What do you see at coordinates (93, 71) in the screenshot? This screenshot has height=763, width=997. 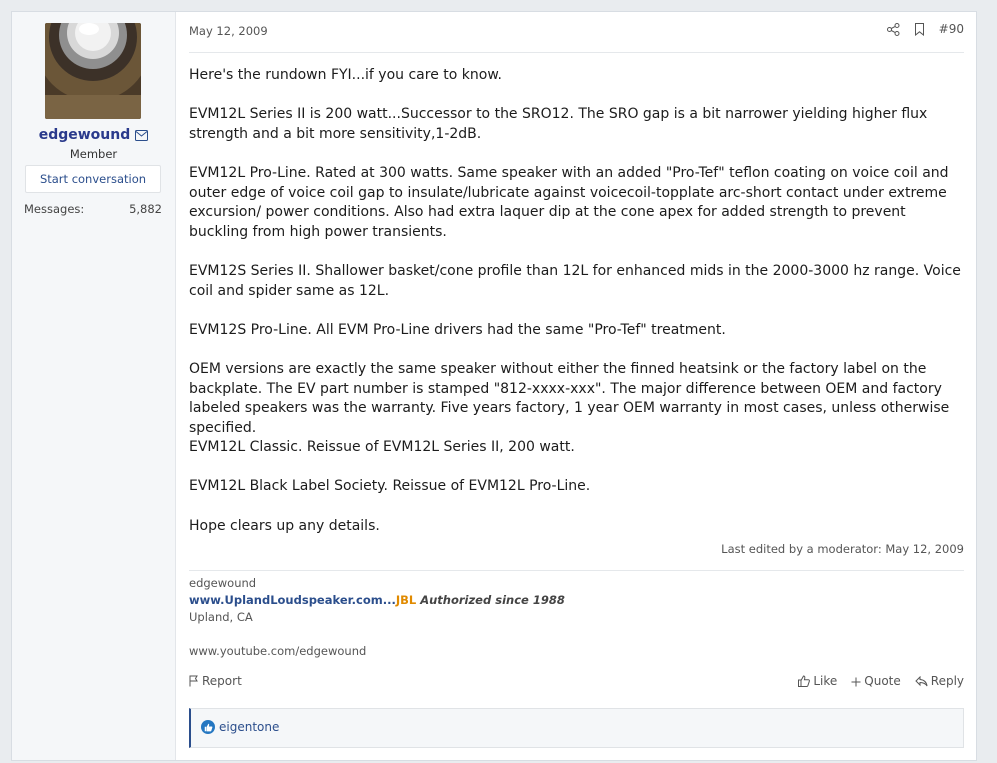 I see `avatar` at bounding box center [93, 71].